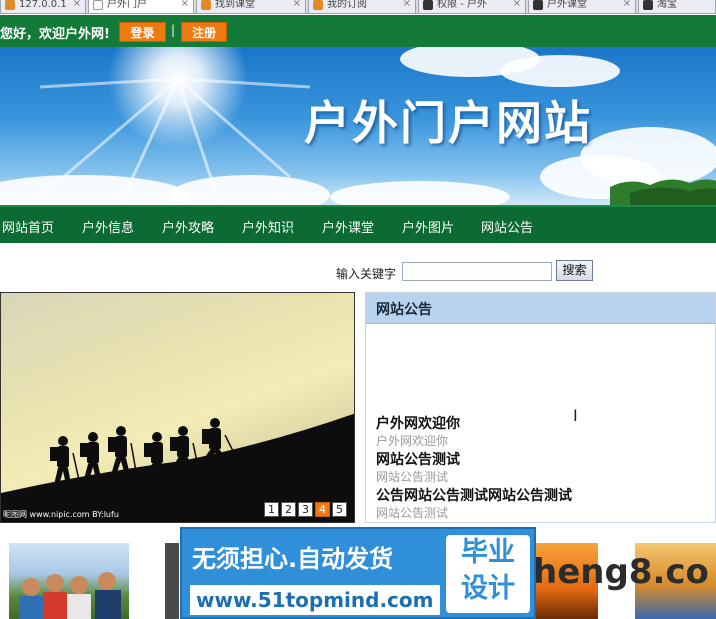 The image size is (716, 619). What do you see at coordinates (70, 595) in the screenshot?
I see `group-photo` at bounding box center [70, 595].